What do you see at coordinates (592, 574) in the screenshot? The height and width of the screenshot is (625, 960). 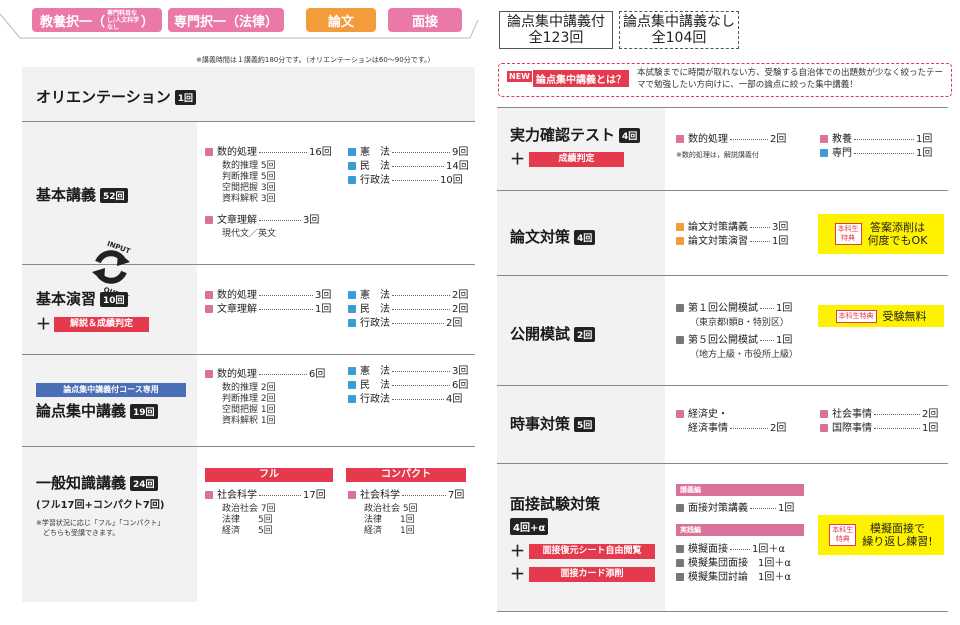 I see `mensetsu-extra-label: 面接カード添削` at bounding box center [592, 574].